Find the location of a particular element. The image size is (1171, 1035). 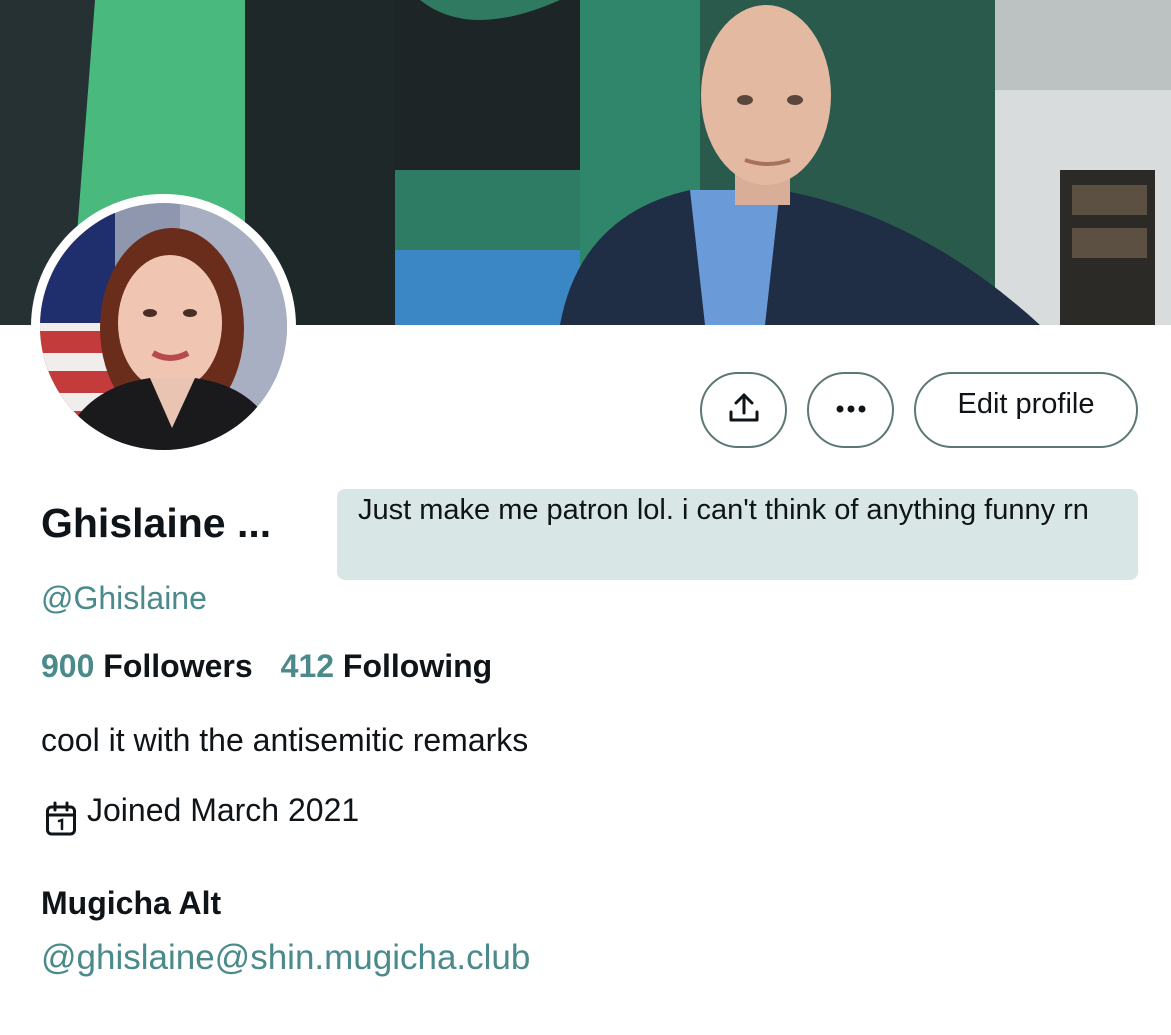

followers-label: Followers is located at coordinates (178, 666).